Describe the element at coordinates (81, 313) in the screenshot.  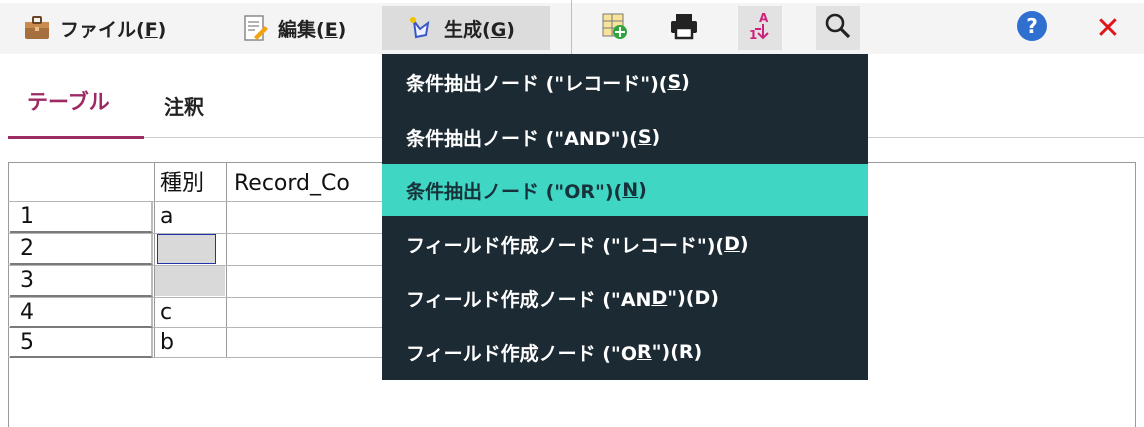
I see `row-header: 4` at that location.